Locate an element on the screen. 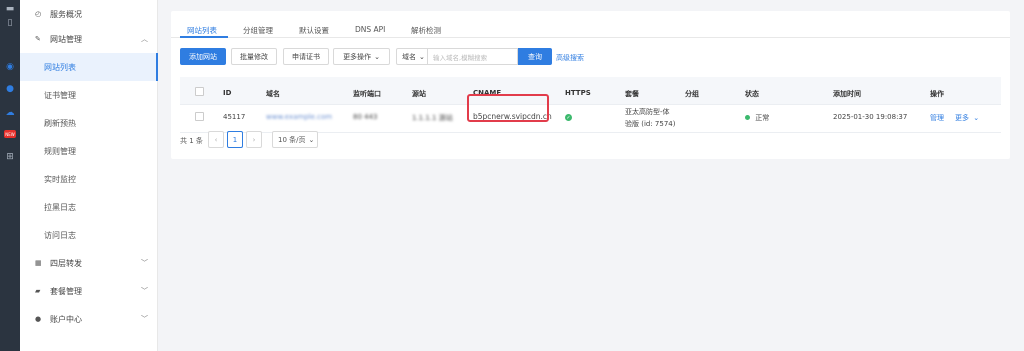 The image size is (1024, 351). sidebar-item-label: 服务概况 is located at coordinates (66, 14).